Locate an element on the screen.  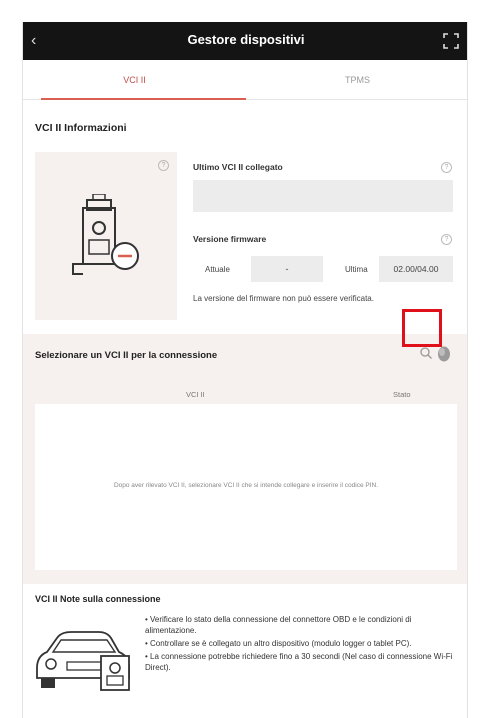
active-tab-indicator is located at coordinates (143, 99).